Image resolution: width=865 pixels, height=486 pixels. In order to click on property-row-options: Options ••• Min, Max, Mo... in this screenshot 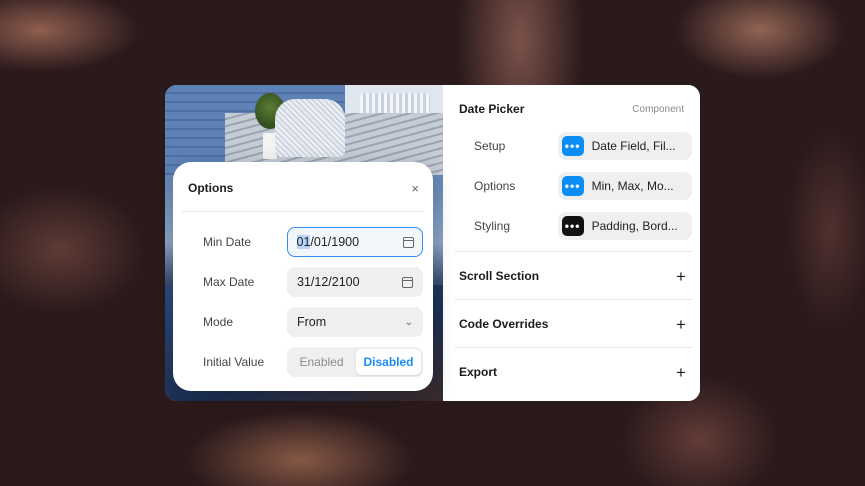, I will do `click(583, 186)`.